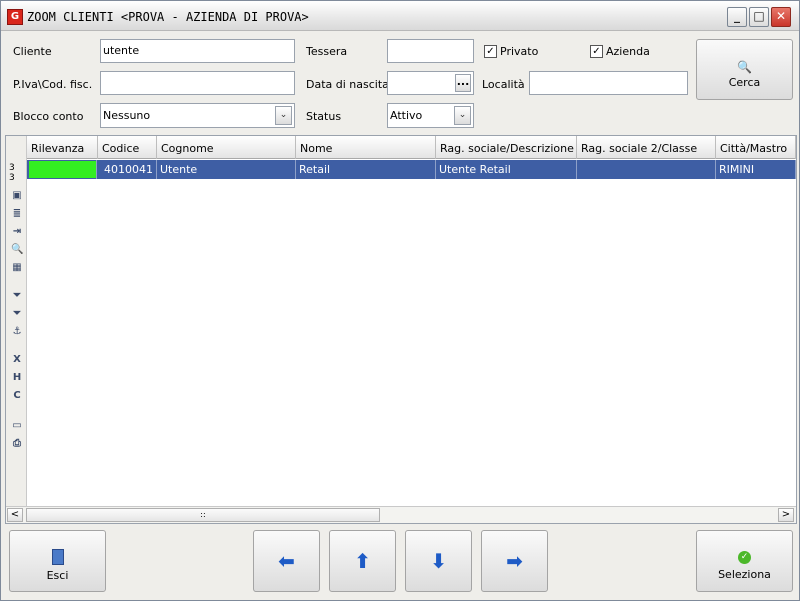 This screenshot has height=601, width=800. I want to click on seleziona-label: Seleziona, so click(744, 574).